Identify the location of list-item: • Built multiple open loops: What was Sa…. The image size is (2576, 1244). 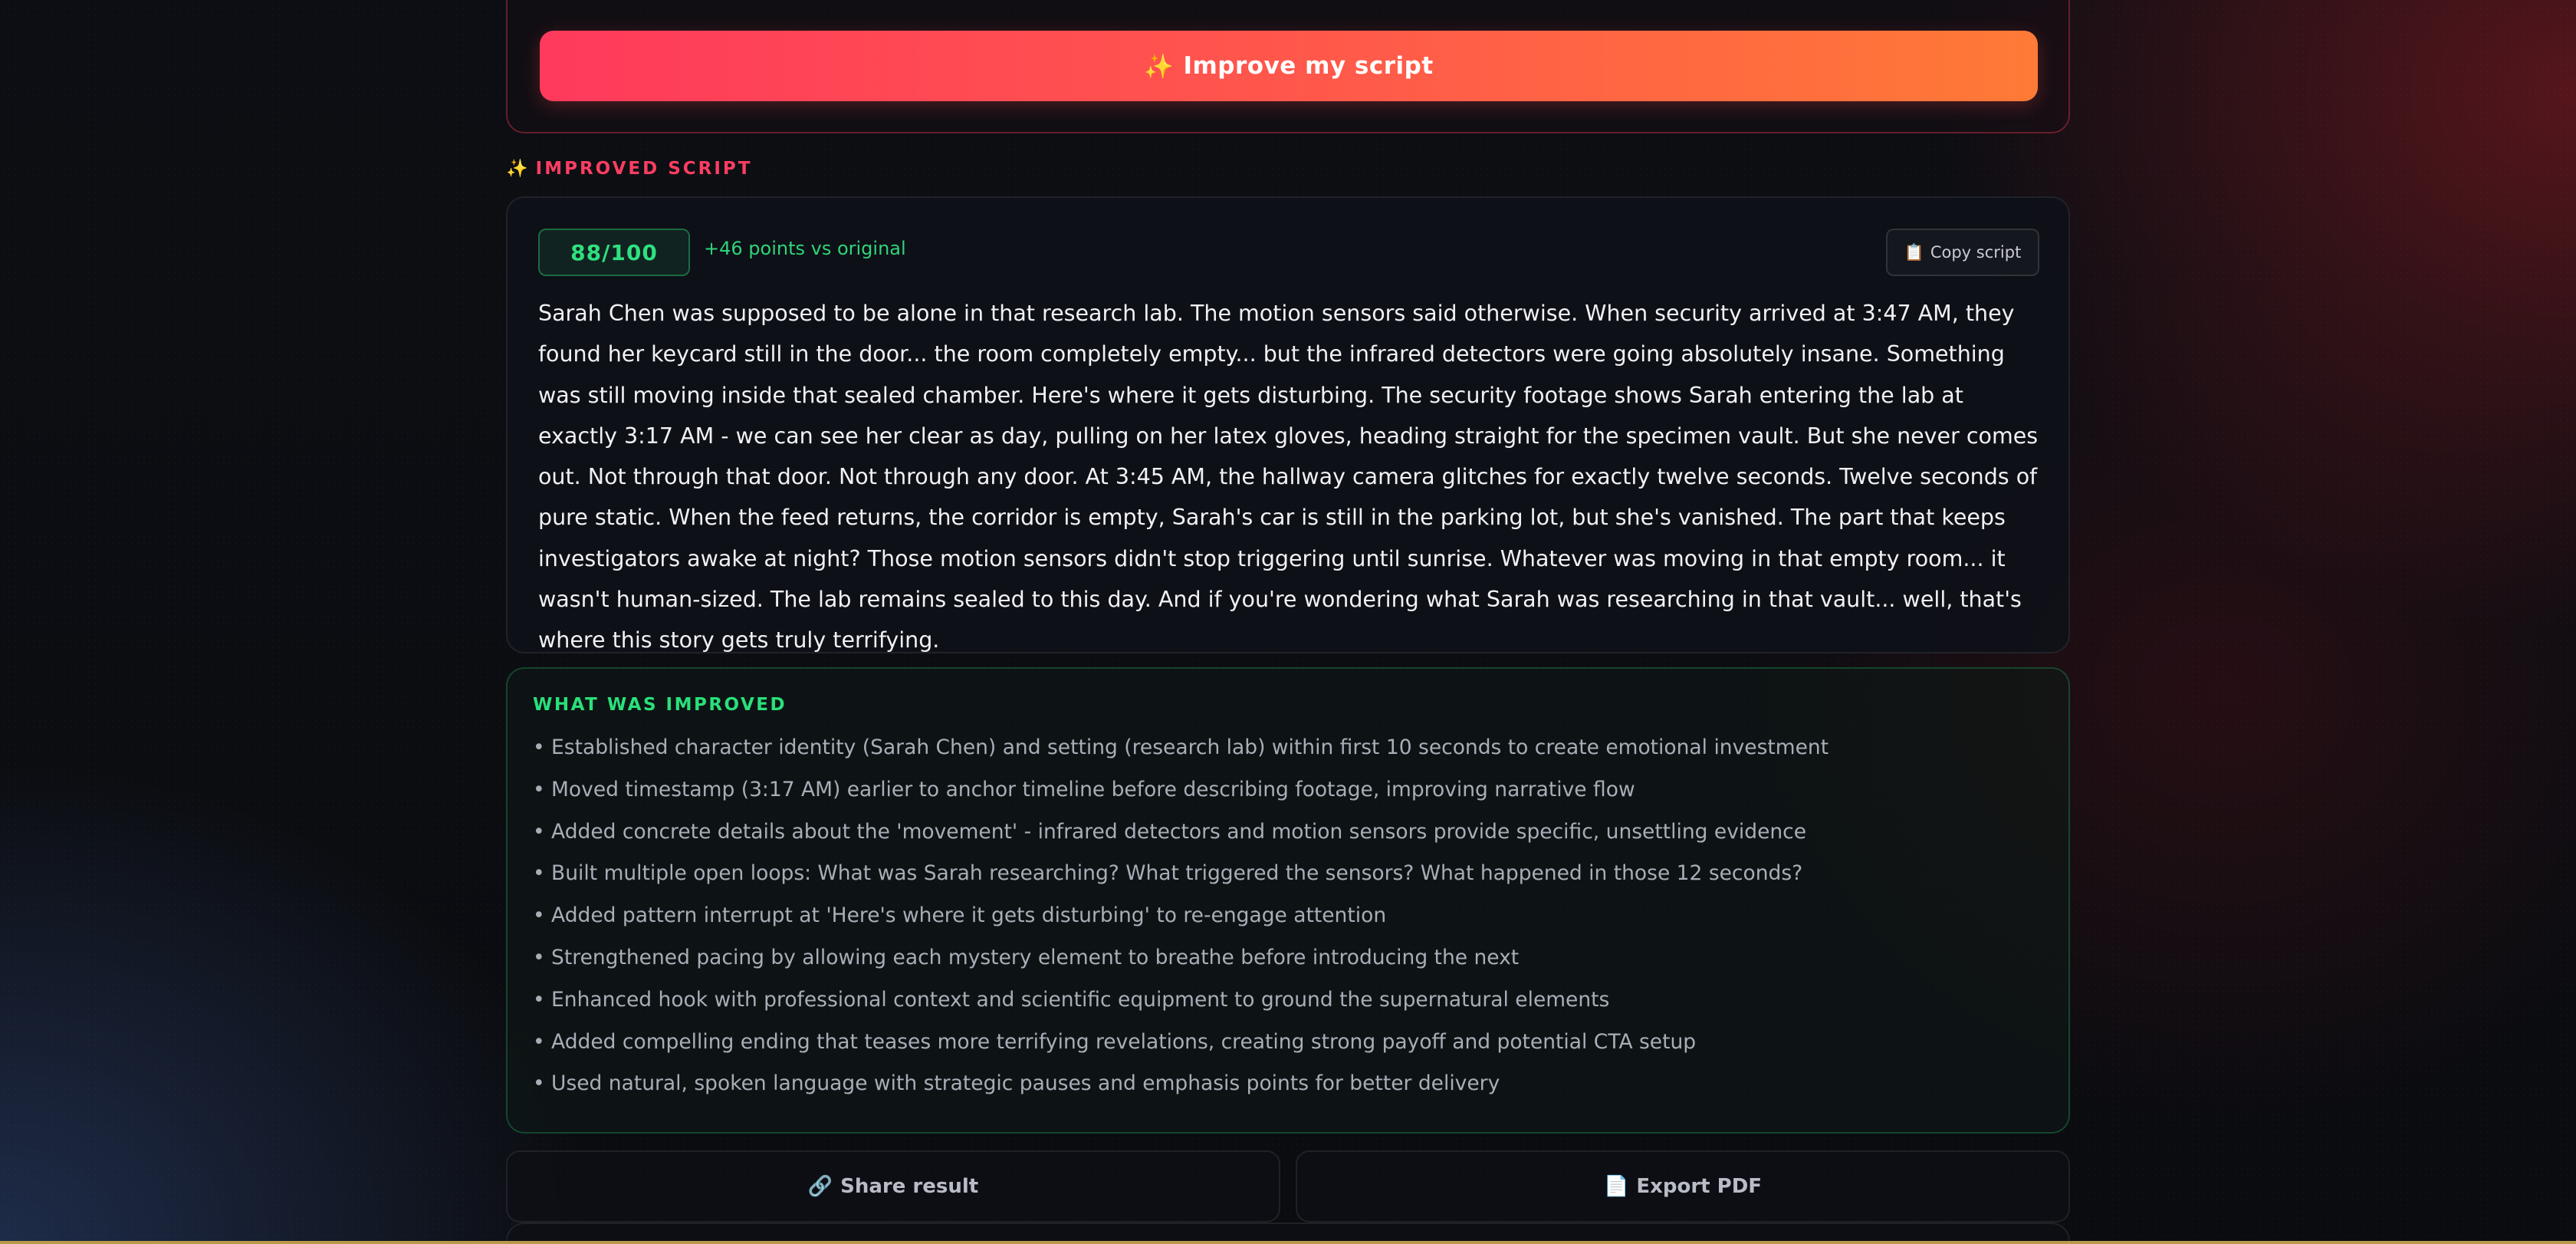
(1168, 873).